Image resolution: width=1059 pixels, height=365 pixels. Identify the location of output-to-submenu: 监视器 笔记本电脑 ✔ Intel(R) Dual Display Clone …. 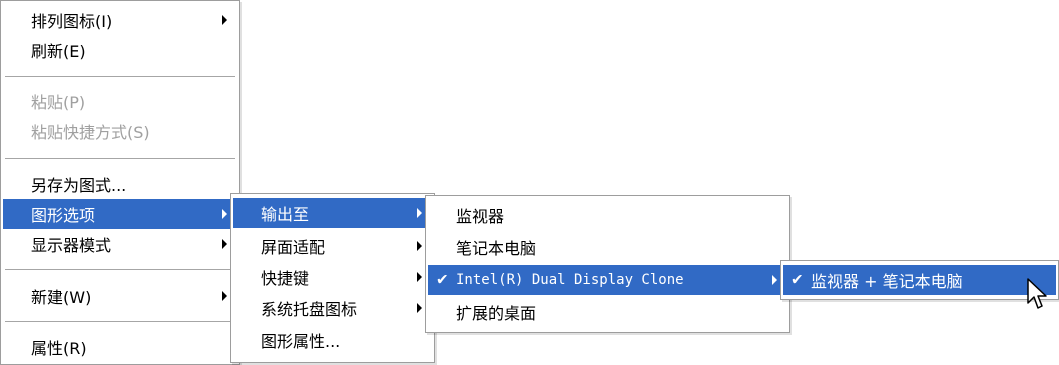
(607, 264).